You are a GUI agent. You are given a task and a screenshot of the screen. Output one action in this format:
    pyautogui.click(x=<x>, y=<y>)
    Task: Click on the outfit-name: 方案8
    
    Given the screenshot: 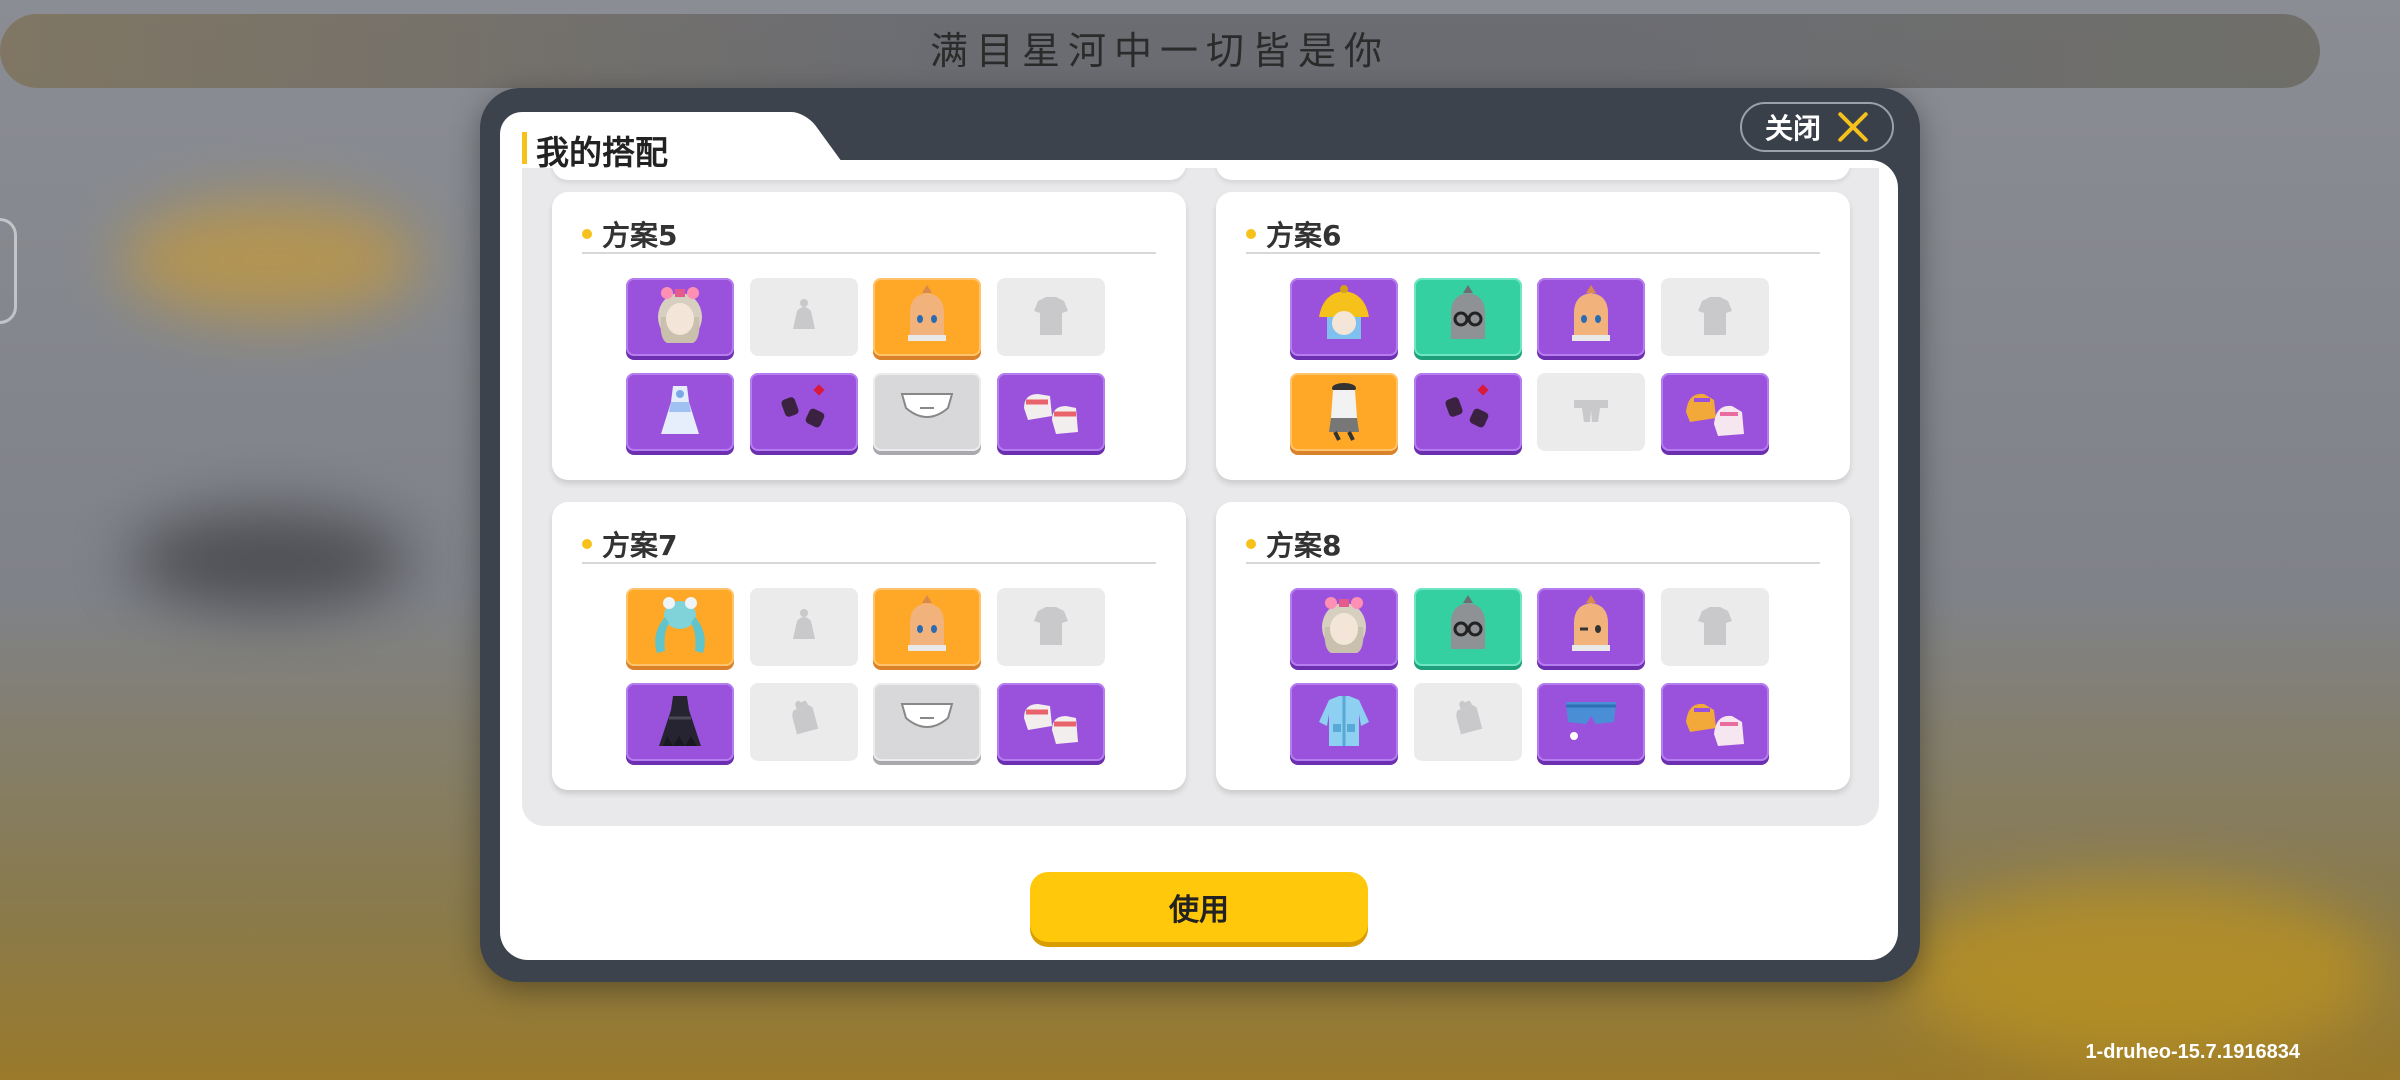 What is the action you would take?
    pyautogui.click(x=1304, y=545)
    